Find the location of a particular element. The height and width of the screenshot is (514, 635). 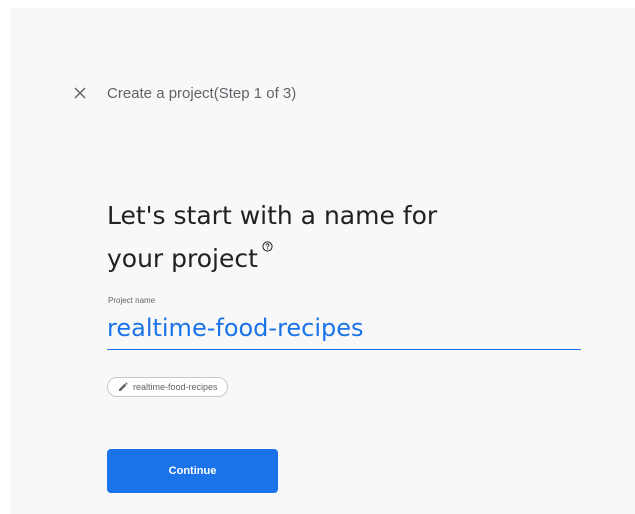

project-name-input is located at coordinates (344, 328).